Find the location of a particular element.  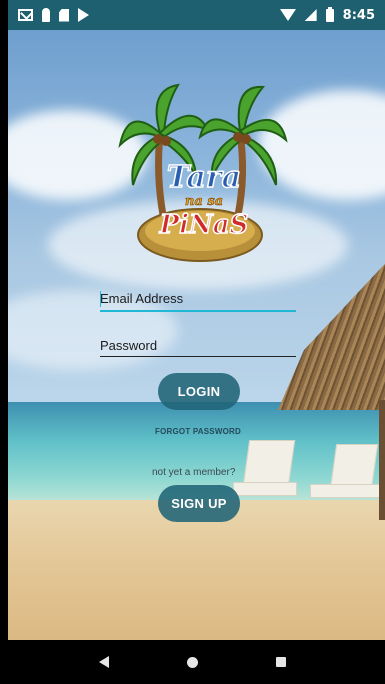

battery-icon is located at coordinates (329, 14).